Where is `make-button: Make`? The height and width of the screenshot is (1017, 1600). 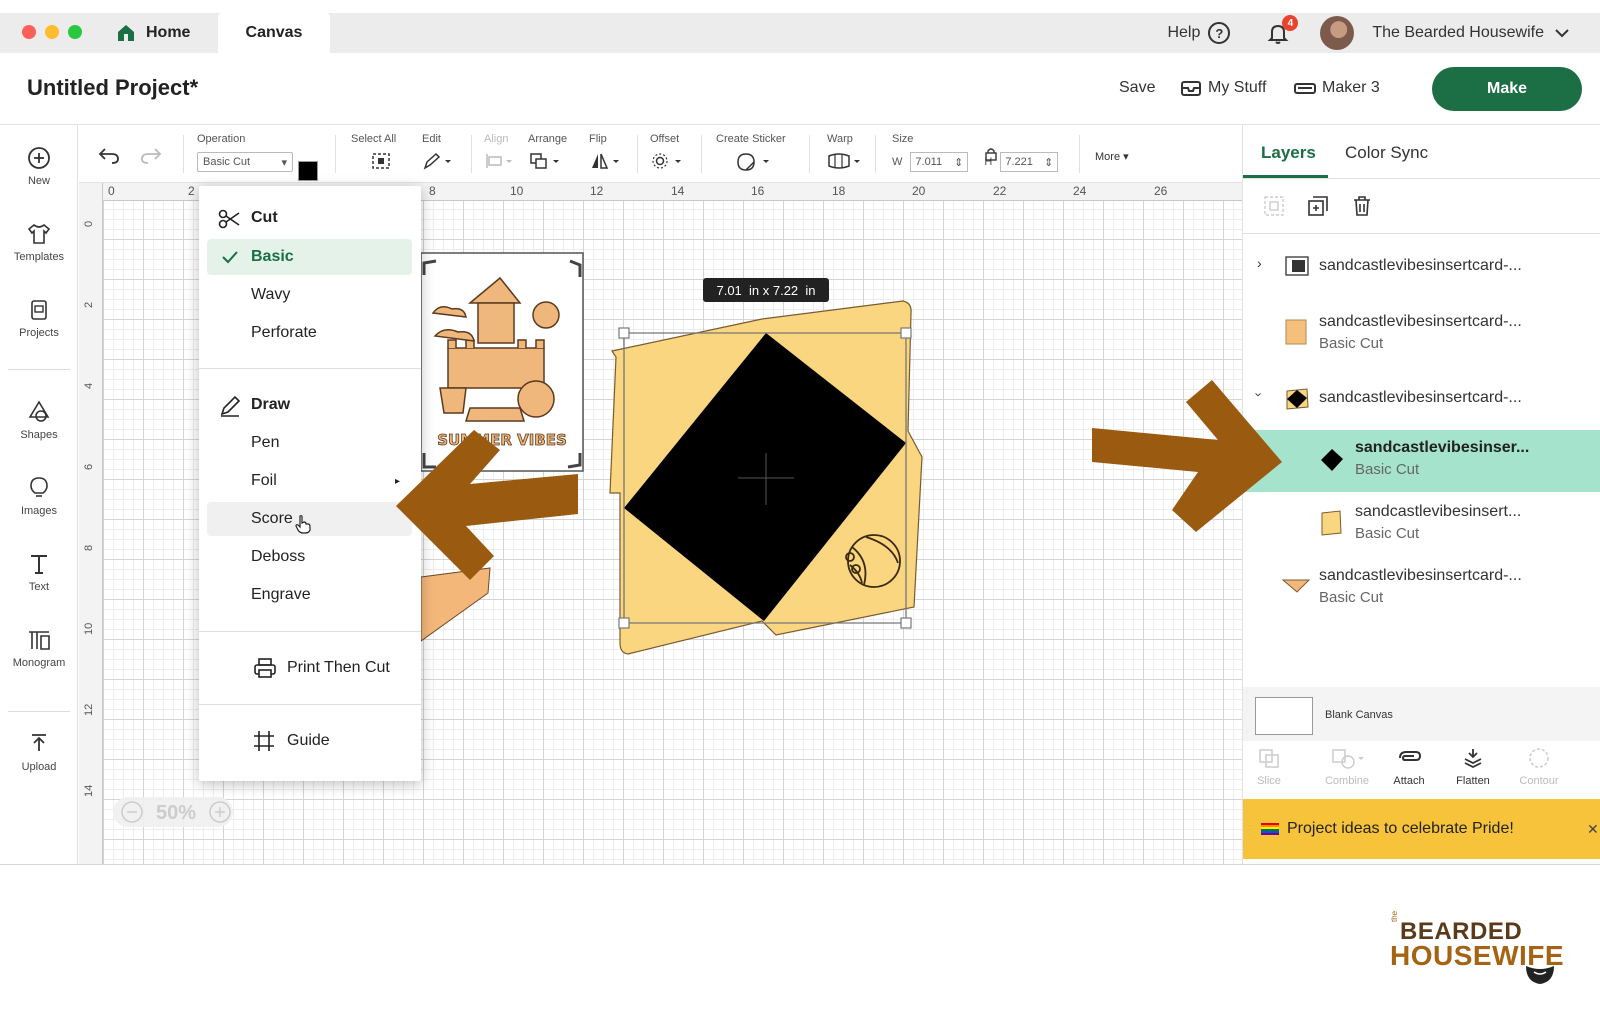 make-button: Make is located at coordinates (1507, 89).